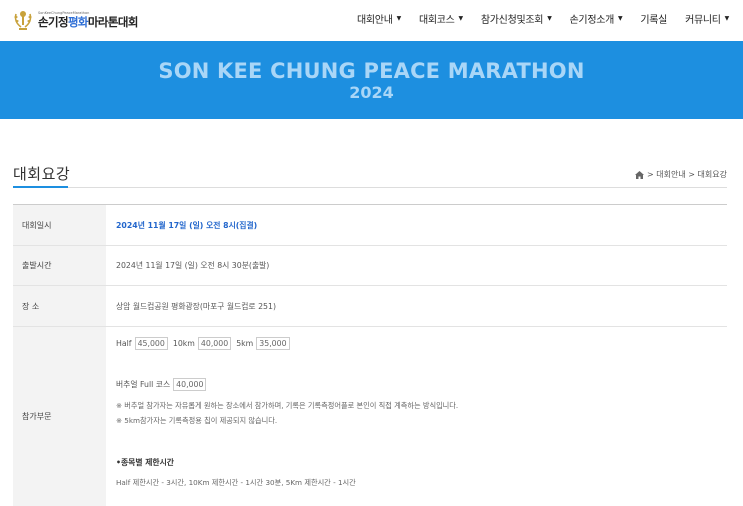  I want to click on title-underline, so click(40, 187).